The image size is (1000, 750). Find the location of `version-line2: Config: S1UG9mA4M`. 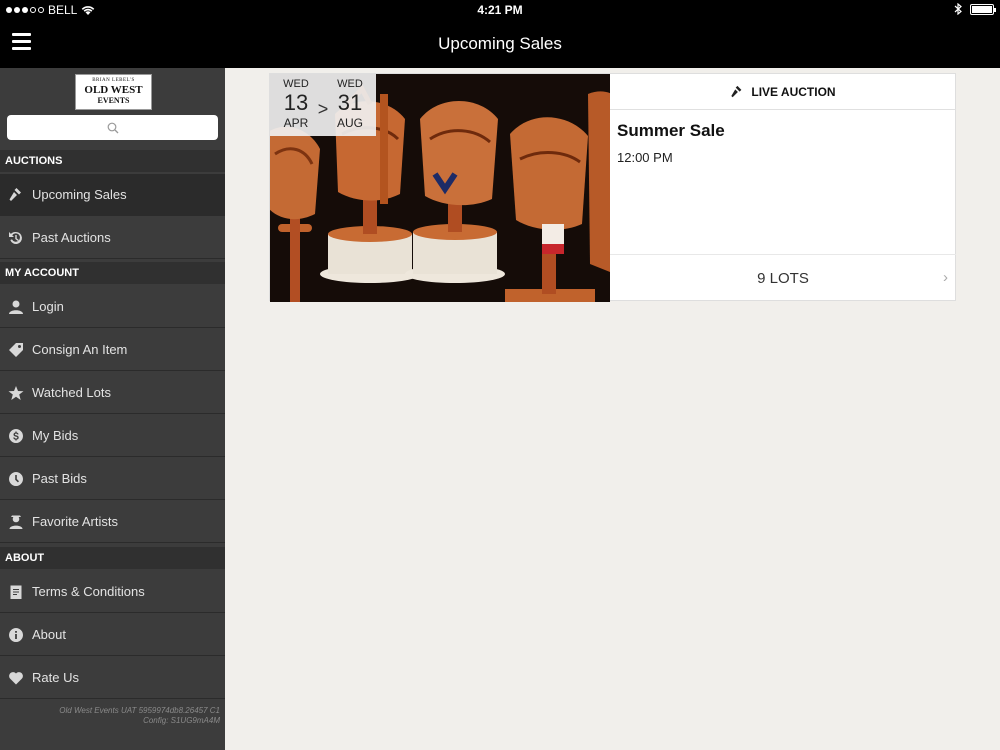

version-line2: Config: S1UG9mA4M is located at coordinates (181, 721).